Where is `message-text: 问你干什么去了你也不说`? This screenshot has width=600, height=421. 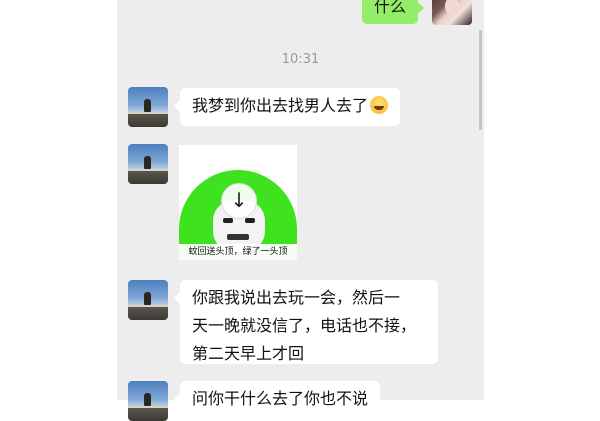
message-text: 问你干什么去了你也不说 is located at coordinates (280, 398).